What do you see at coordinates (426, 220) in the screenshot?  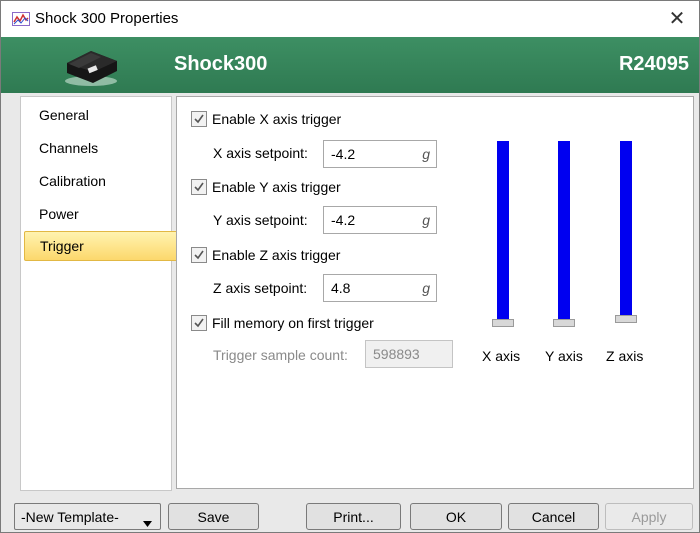 I see `y-setpoint-unit: g` at bounding box center [426, 220].